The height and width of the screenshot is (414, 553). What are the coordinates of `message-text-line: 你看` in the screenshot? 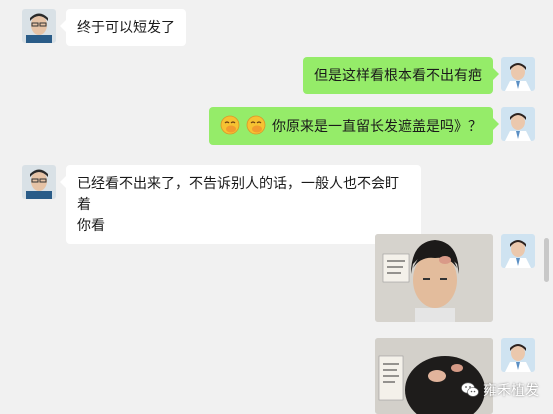 It's located at (91, 225).